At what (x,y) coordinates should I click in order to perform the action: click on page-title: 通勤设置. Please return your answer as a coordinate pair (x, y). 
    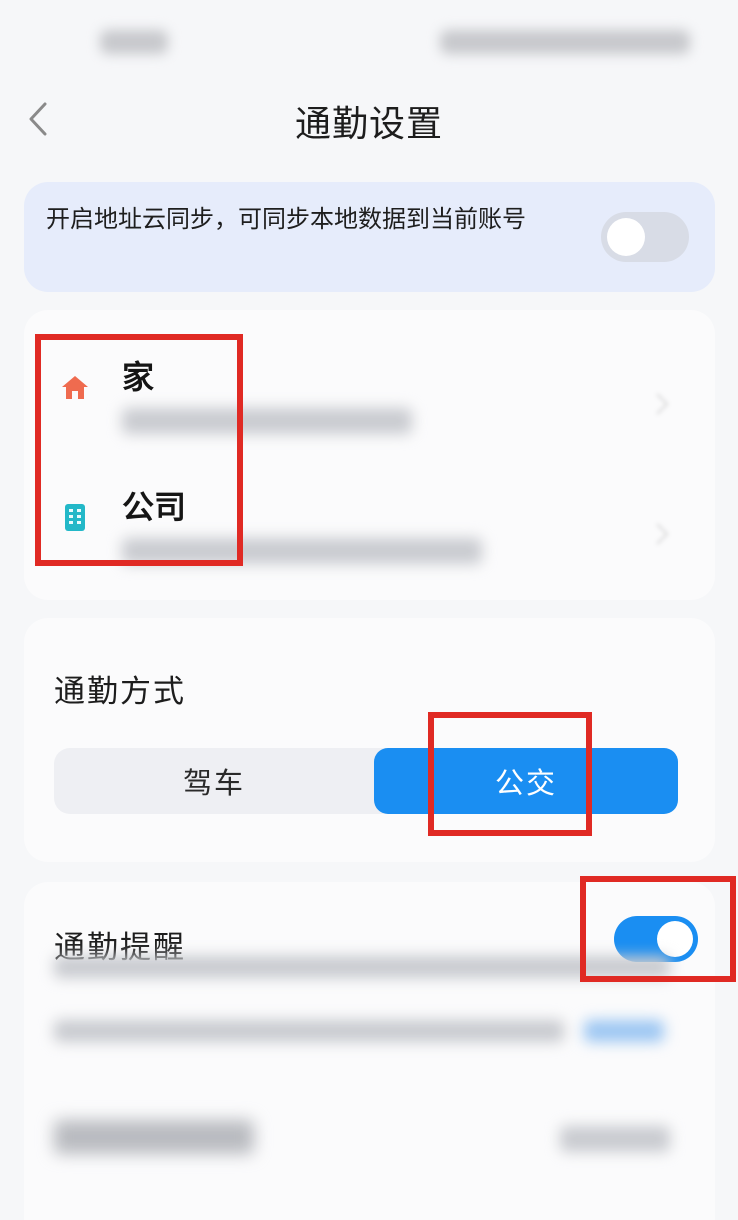
    Looking at the image, I should click on (368, 124).